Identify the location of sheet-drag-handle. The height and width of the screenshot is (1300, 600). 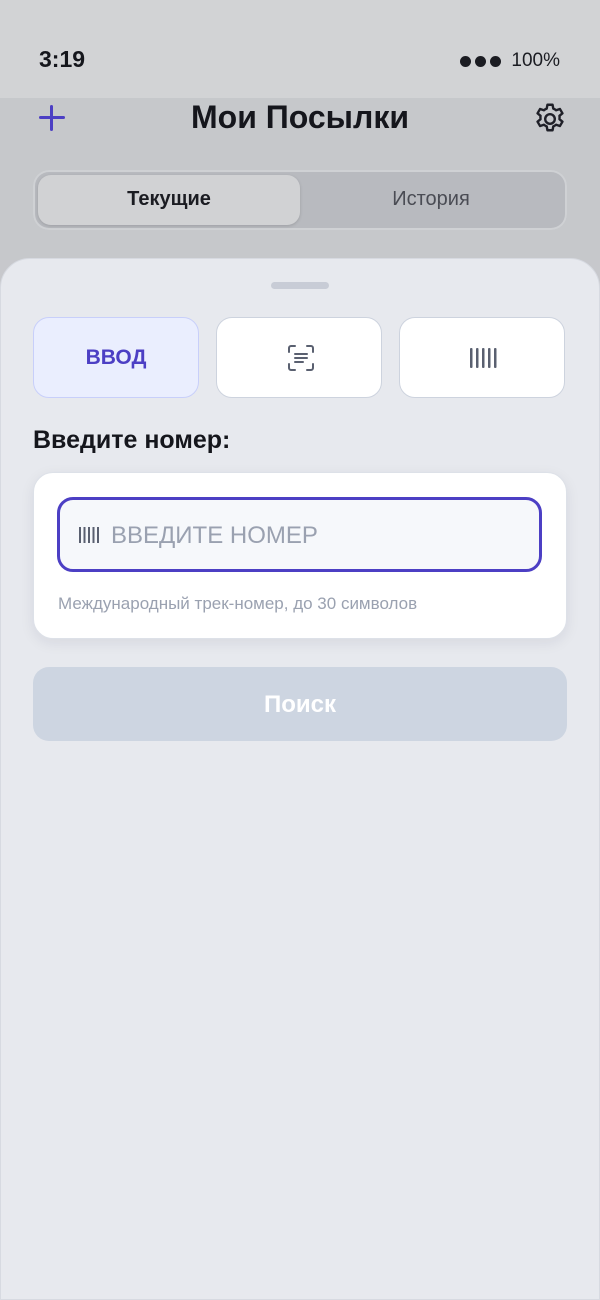
(300, 285).